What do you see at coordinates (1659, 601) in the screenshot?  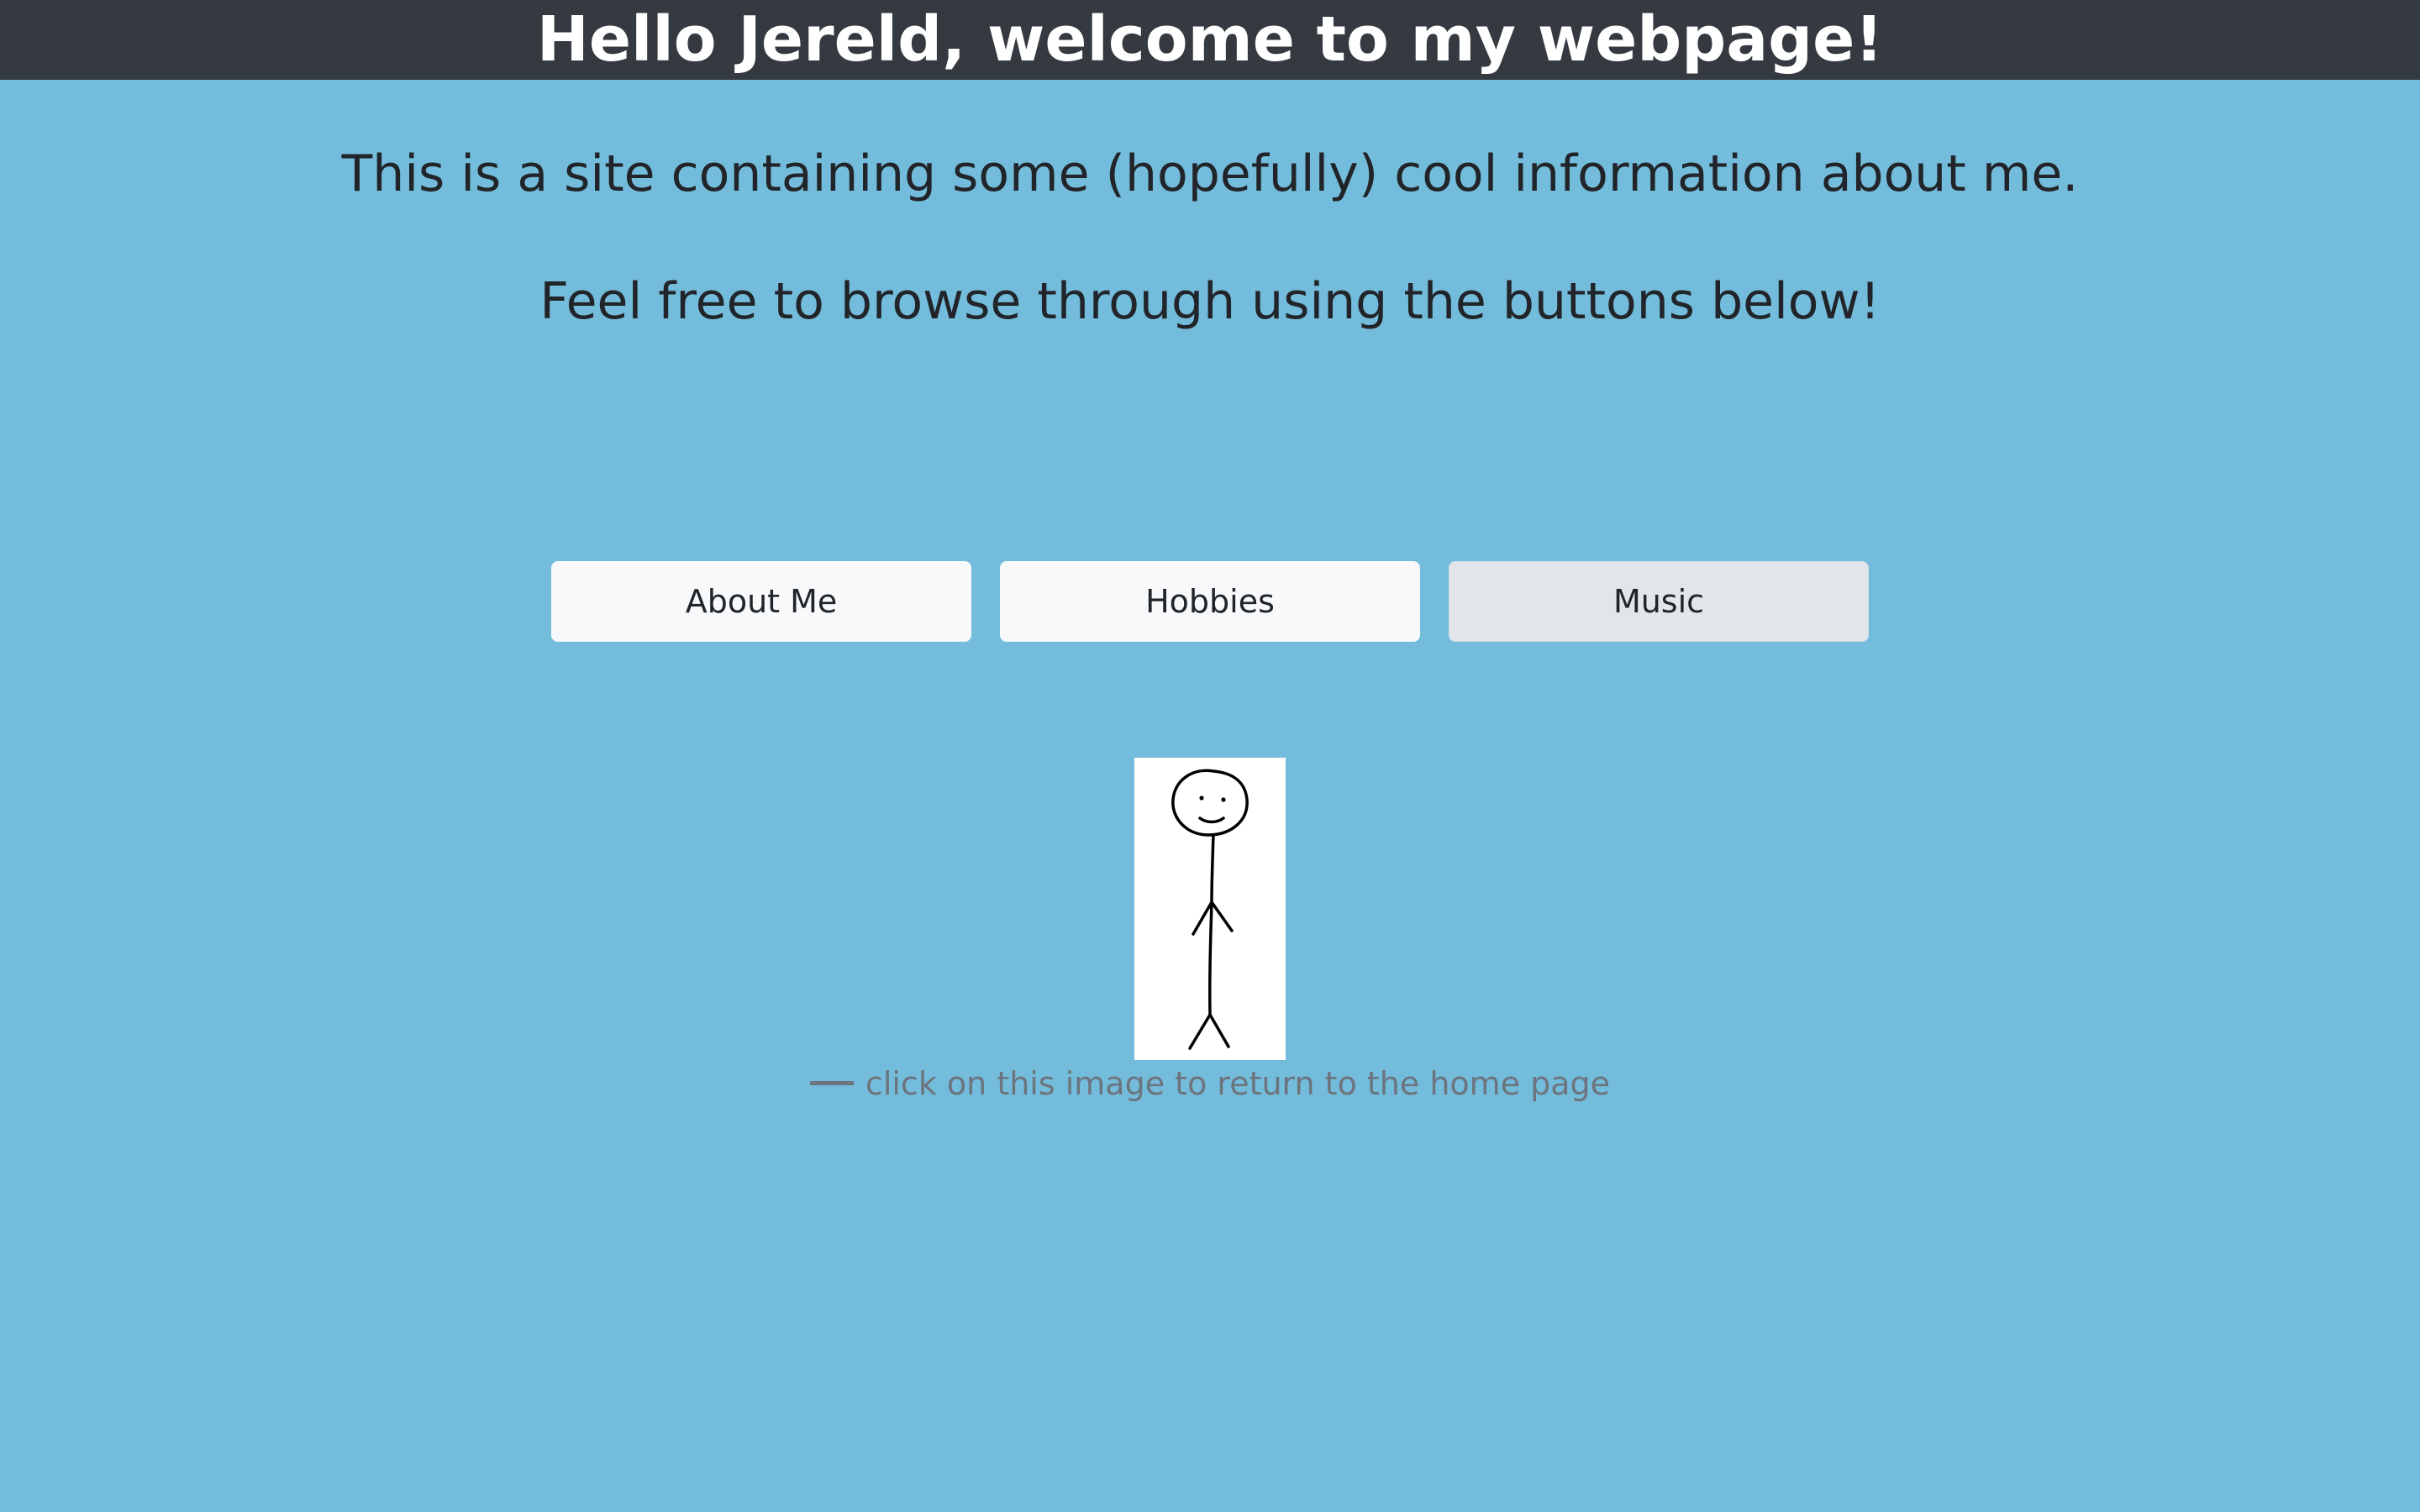 I see `music-button: Music` at bounding box center [1659, 601].